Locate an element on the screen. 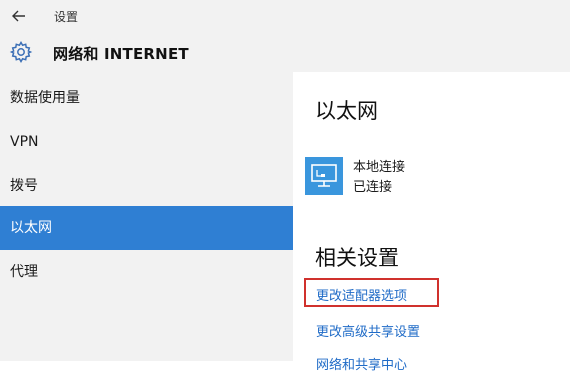 This screenshot has height=373, width=570. ethernet-icon is located at coordinates (324, 176).